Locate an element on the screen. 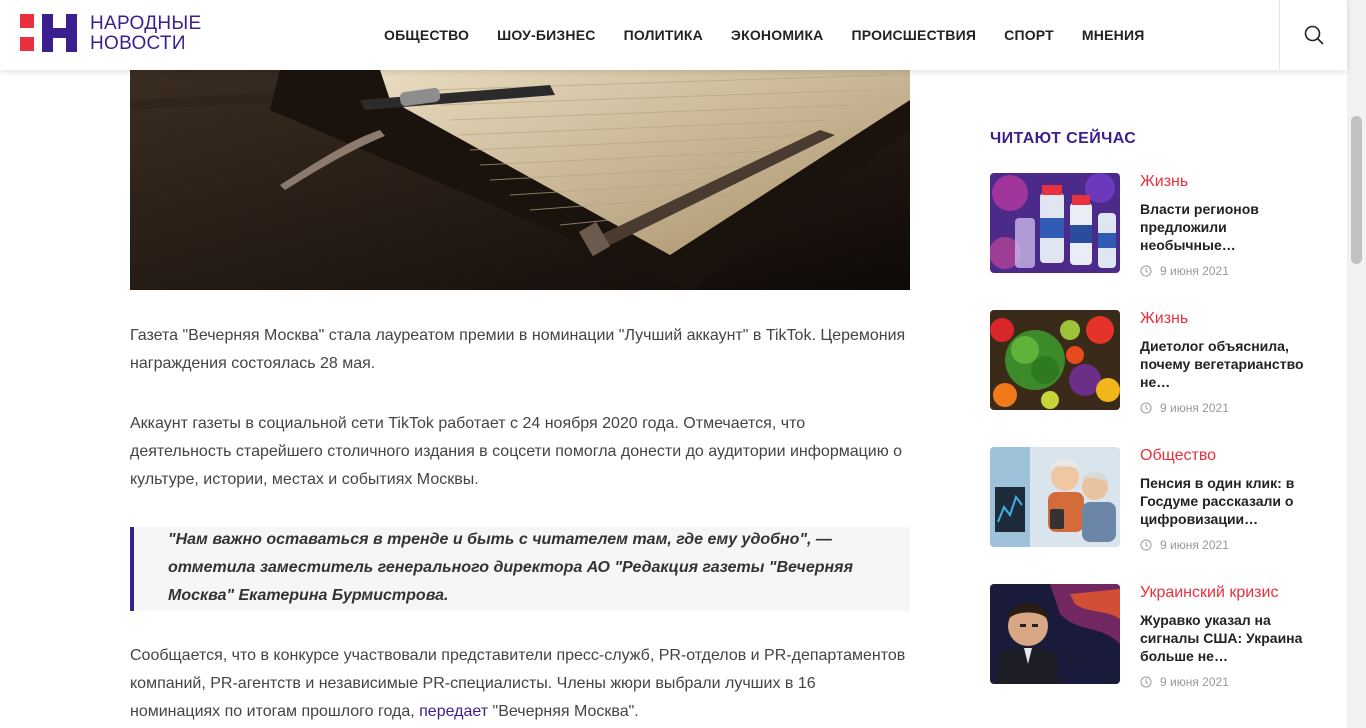 The width and height of the screenshot is (1366, 728). logo-mark is located at coordinates (50, 34).